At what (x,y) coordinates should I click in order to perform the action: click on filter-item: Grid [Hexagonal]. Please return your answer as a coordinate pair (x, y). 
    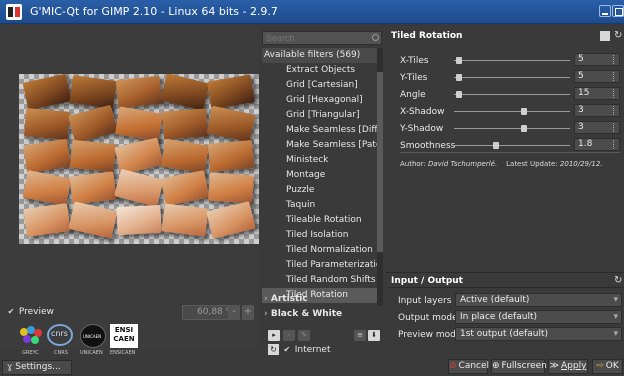
    Looking at the image, I should click on (319, 100).